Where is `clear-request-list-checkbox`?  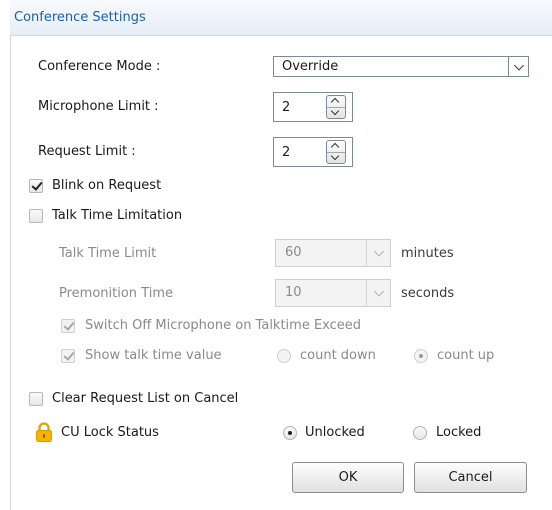
clear-request-list-checkbox is located at coordinates (36, 399).